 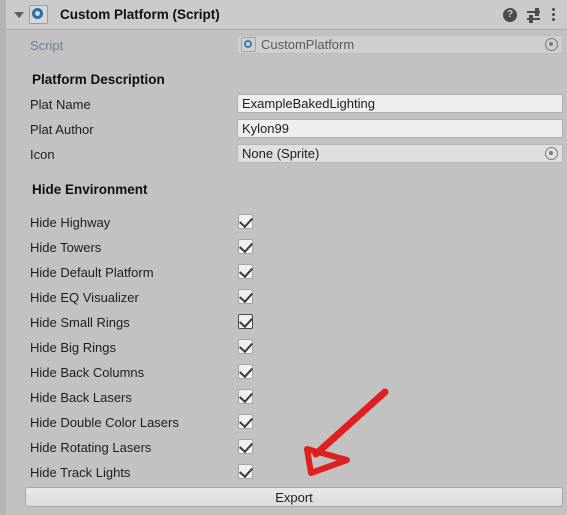 What do you see at coordinates (38, 14) in the screenshot?
I see `script-component-icon` at bounding box center [38, 14].